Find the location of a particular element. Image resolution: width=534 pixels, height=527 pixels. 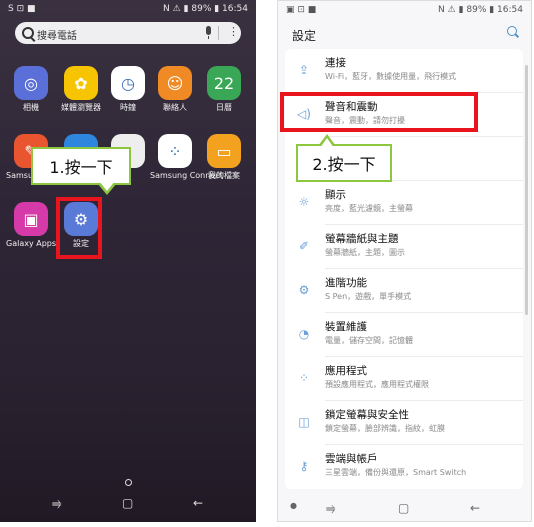

search-bar: 搜尋電話 ⋮ is located at coordinates (128, 33).